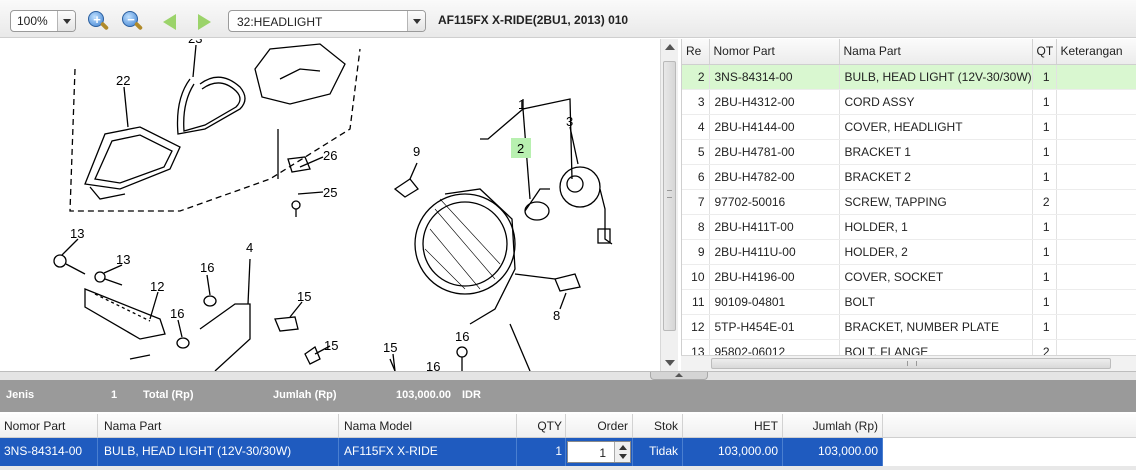 This screenshot has height=470, width=1136. I want to click on order-part-name: BULB, HEAD LIGHT (12V-30/30W), so click(218, 452).